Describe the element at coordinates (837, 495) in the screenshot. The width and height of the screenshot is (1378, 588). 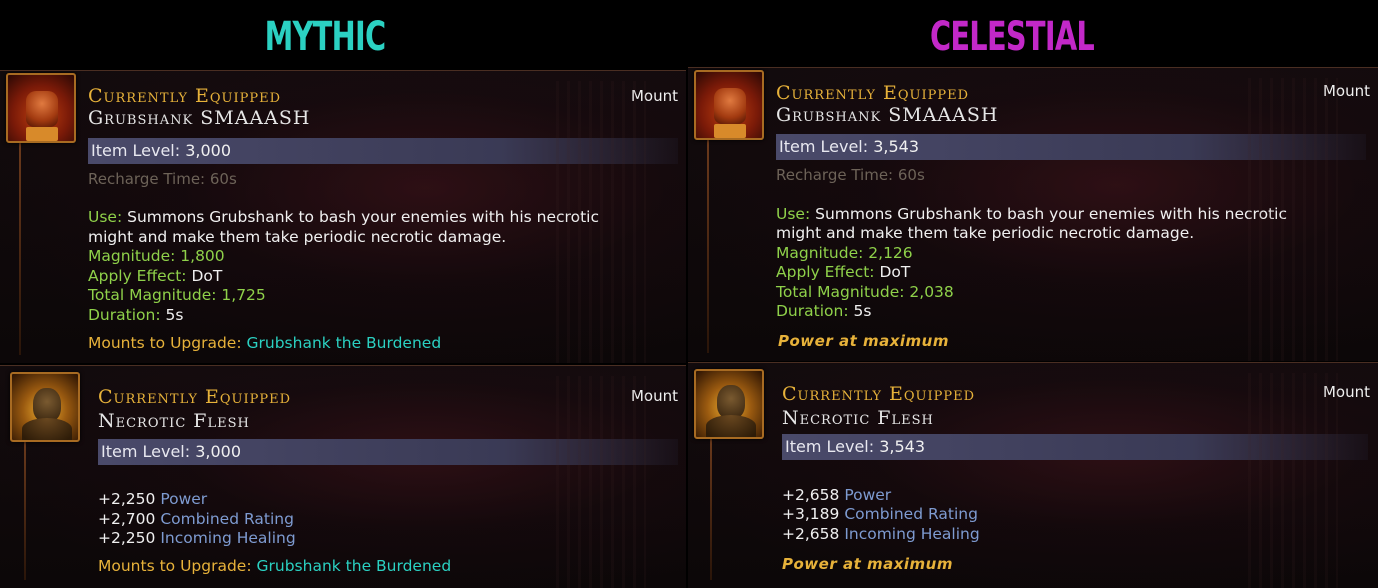
I see `stat-power: +2,658 Power` at that location.